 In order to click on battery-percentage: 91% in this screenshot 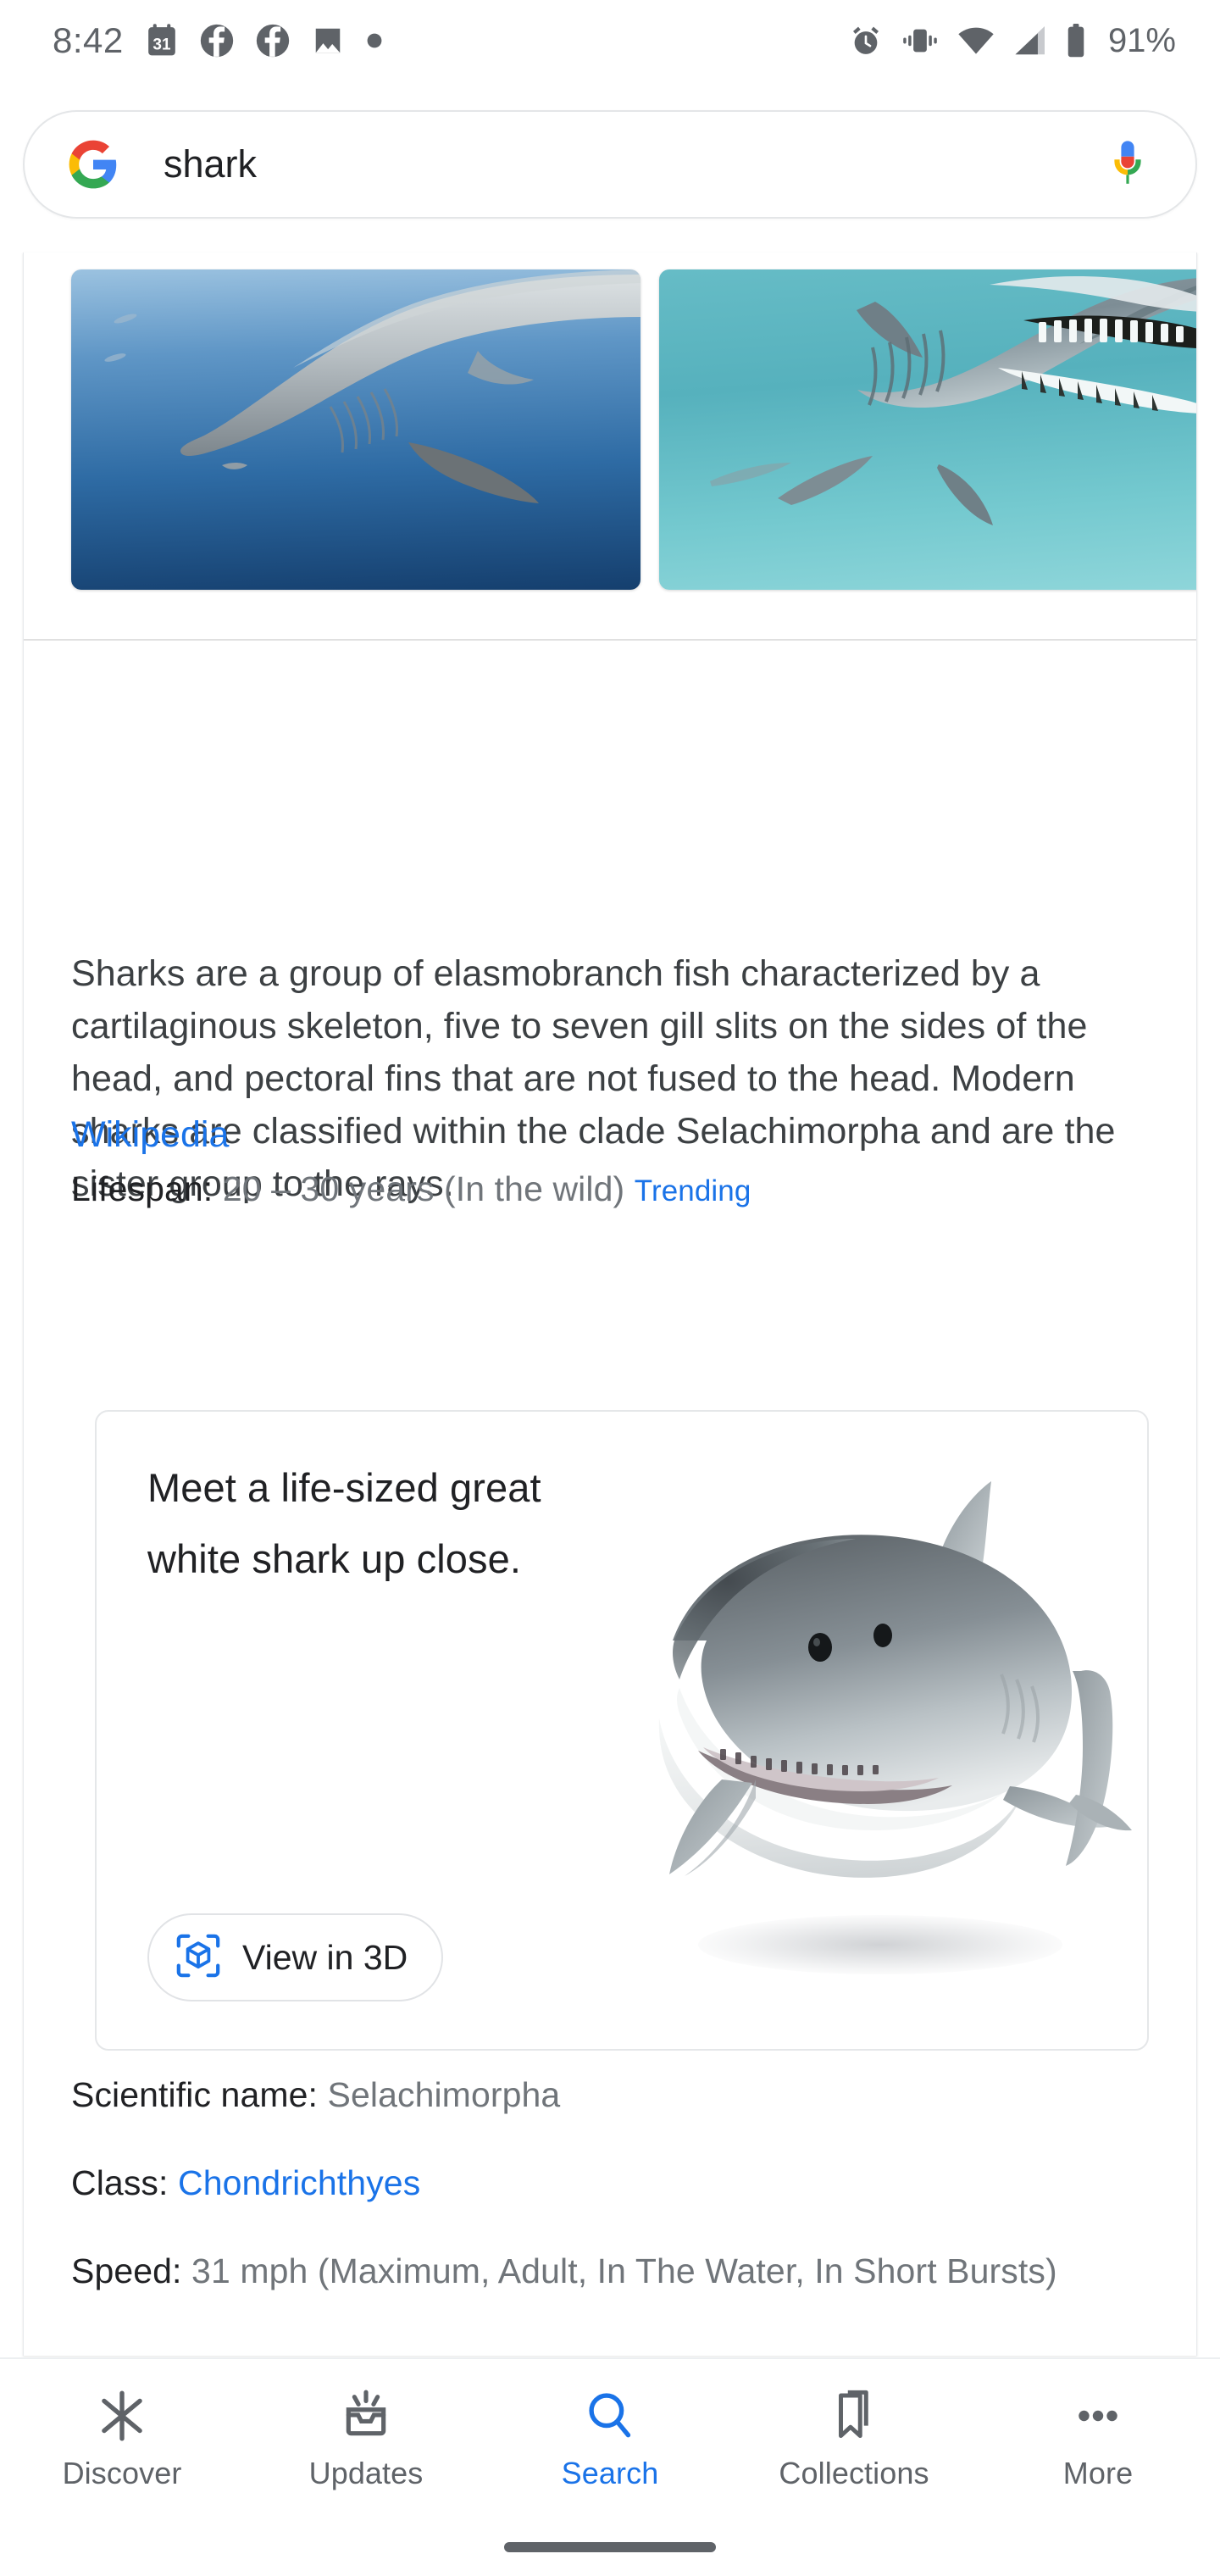, I will do `click(1141, 40)`.